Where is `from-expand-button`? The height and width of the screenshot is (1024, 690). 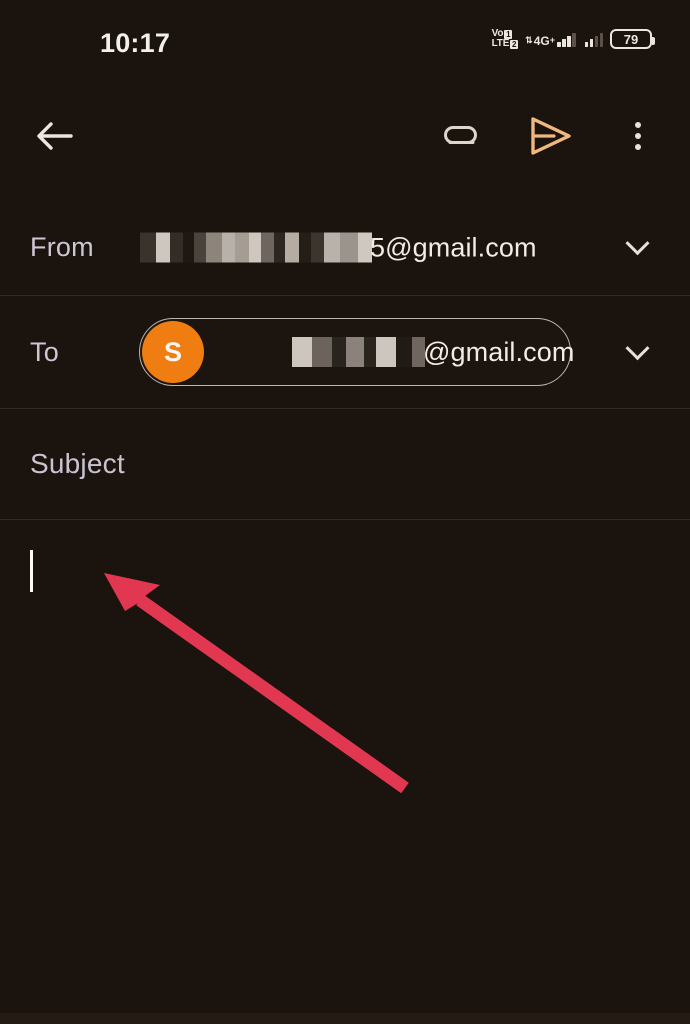 from-expand-button is located at coordinates (637, 247).